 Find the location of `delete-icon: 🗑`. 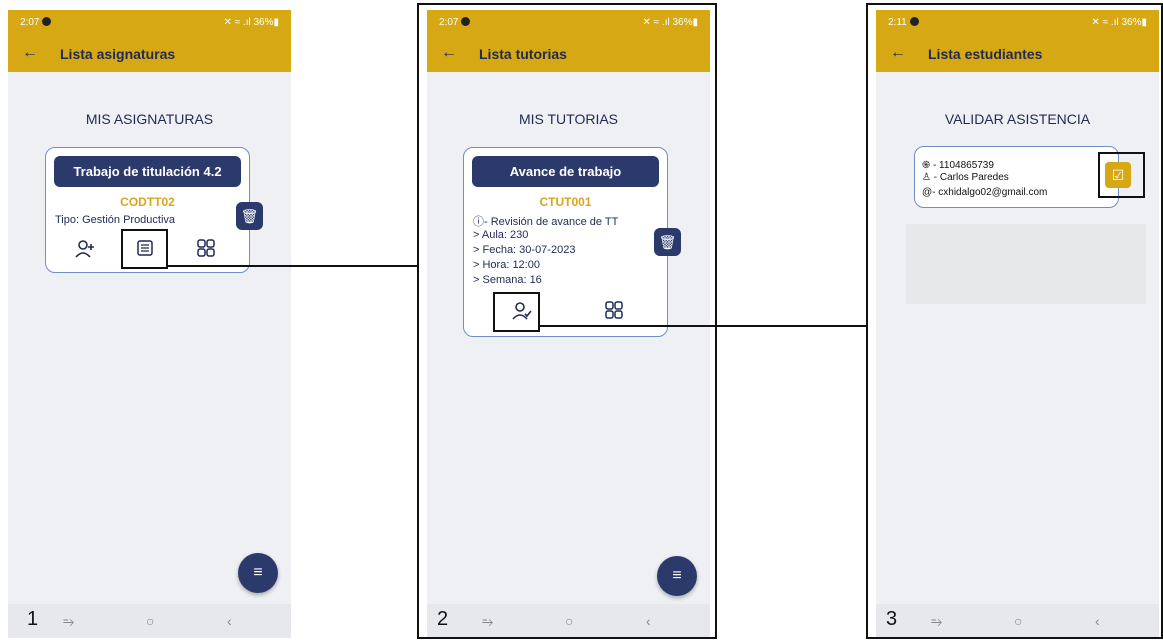

delete-icon: 🗑 is located at coordinates (249, 216).